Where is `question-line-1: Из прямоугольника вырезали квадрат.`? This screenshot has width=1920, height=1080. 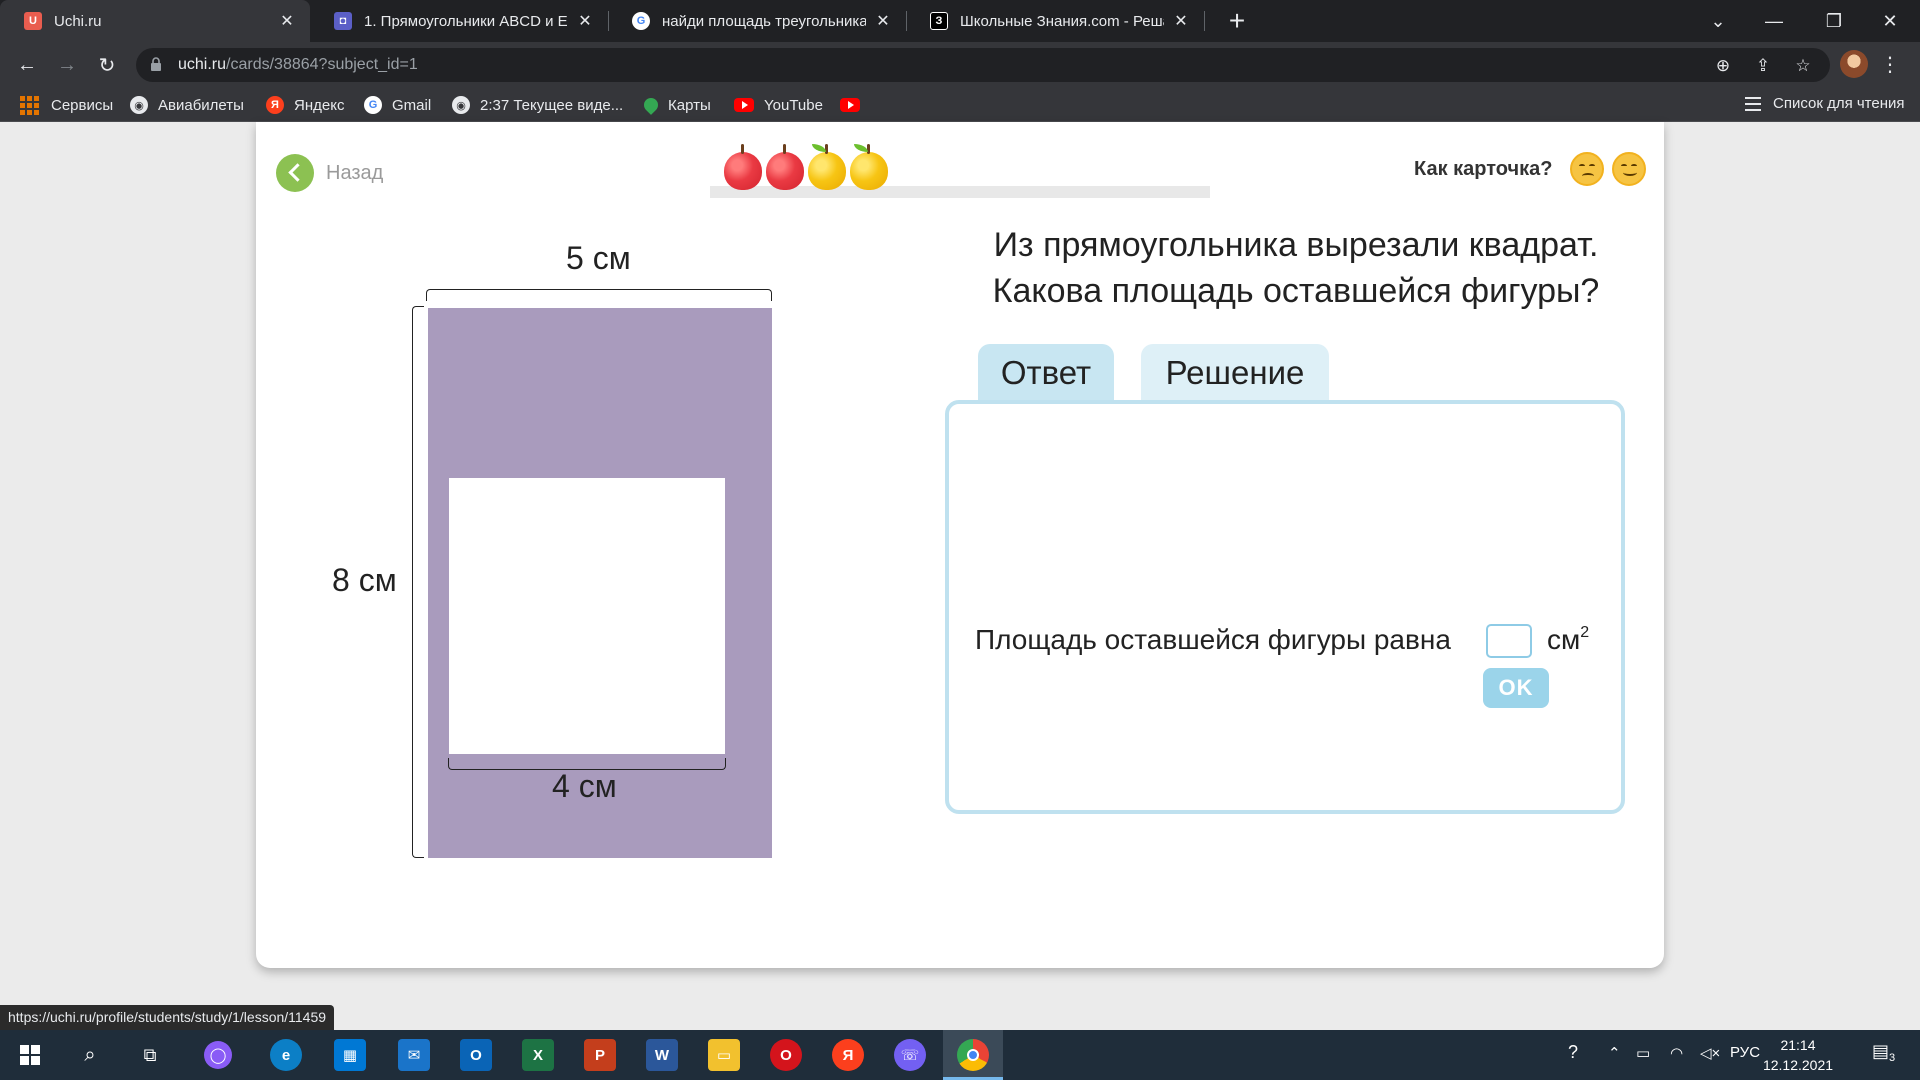
question-line-1: Из прямоугольника вырезали квадрат. is located at coordinates (1296, 245).